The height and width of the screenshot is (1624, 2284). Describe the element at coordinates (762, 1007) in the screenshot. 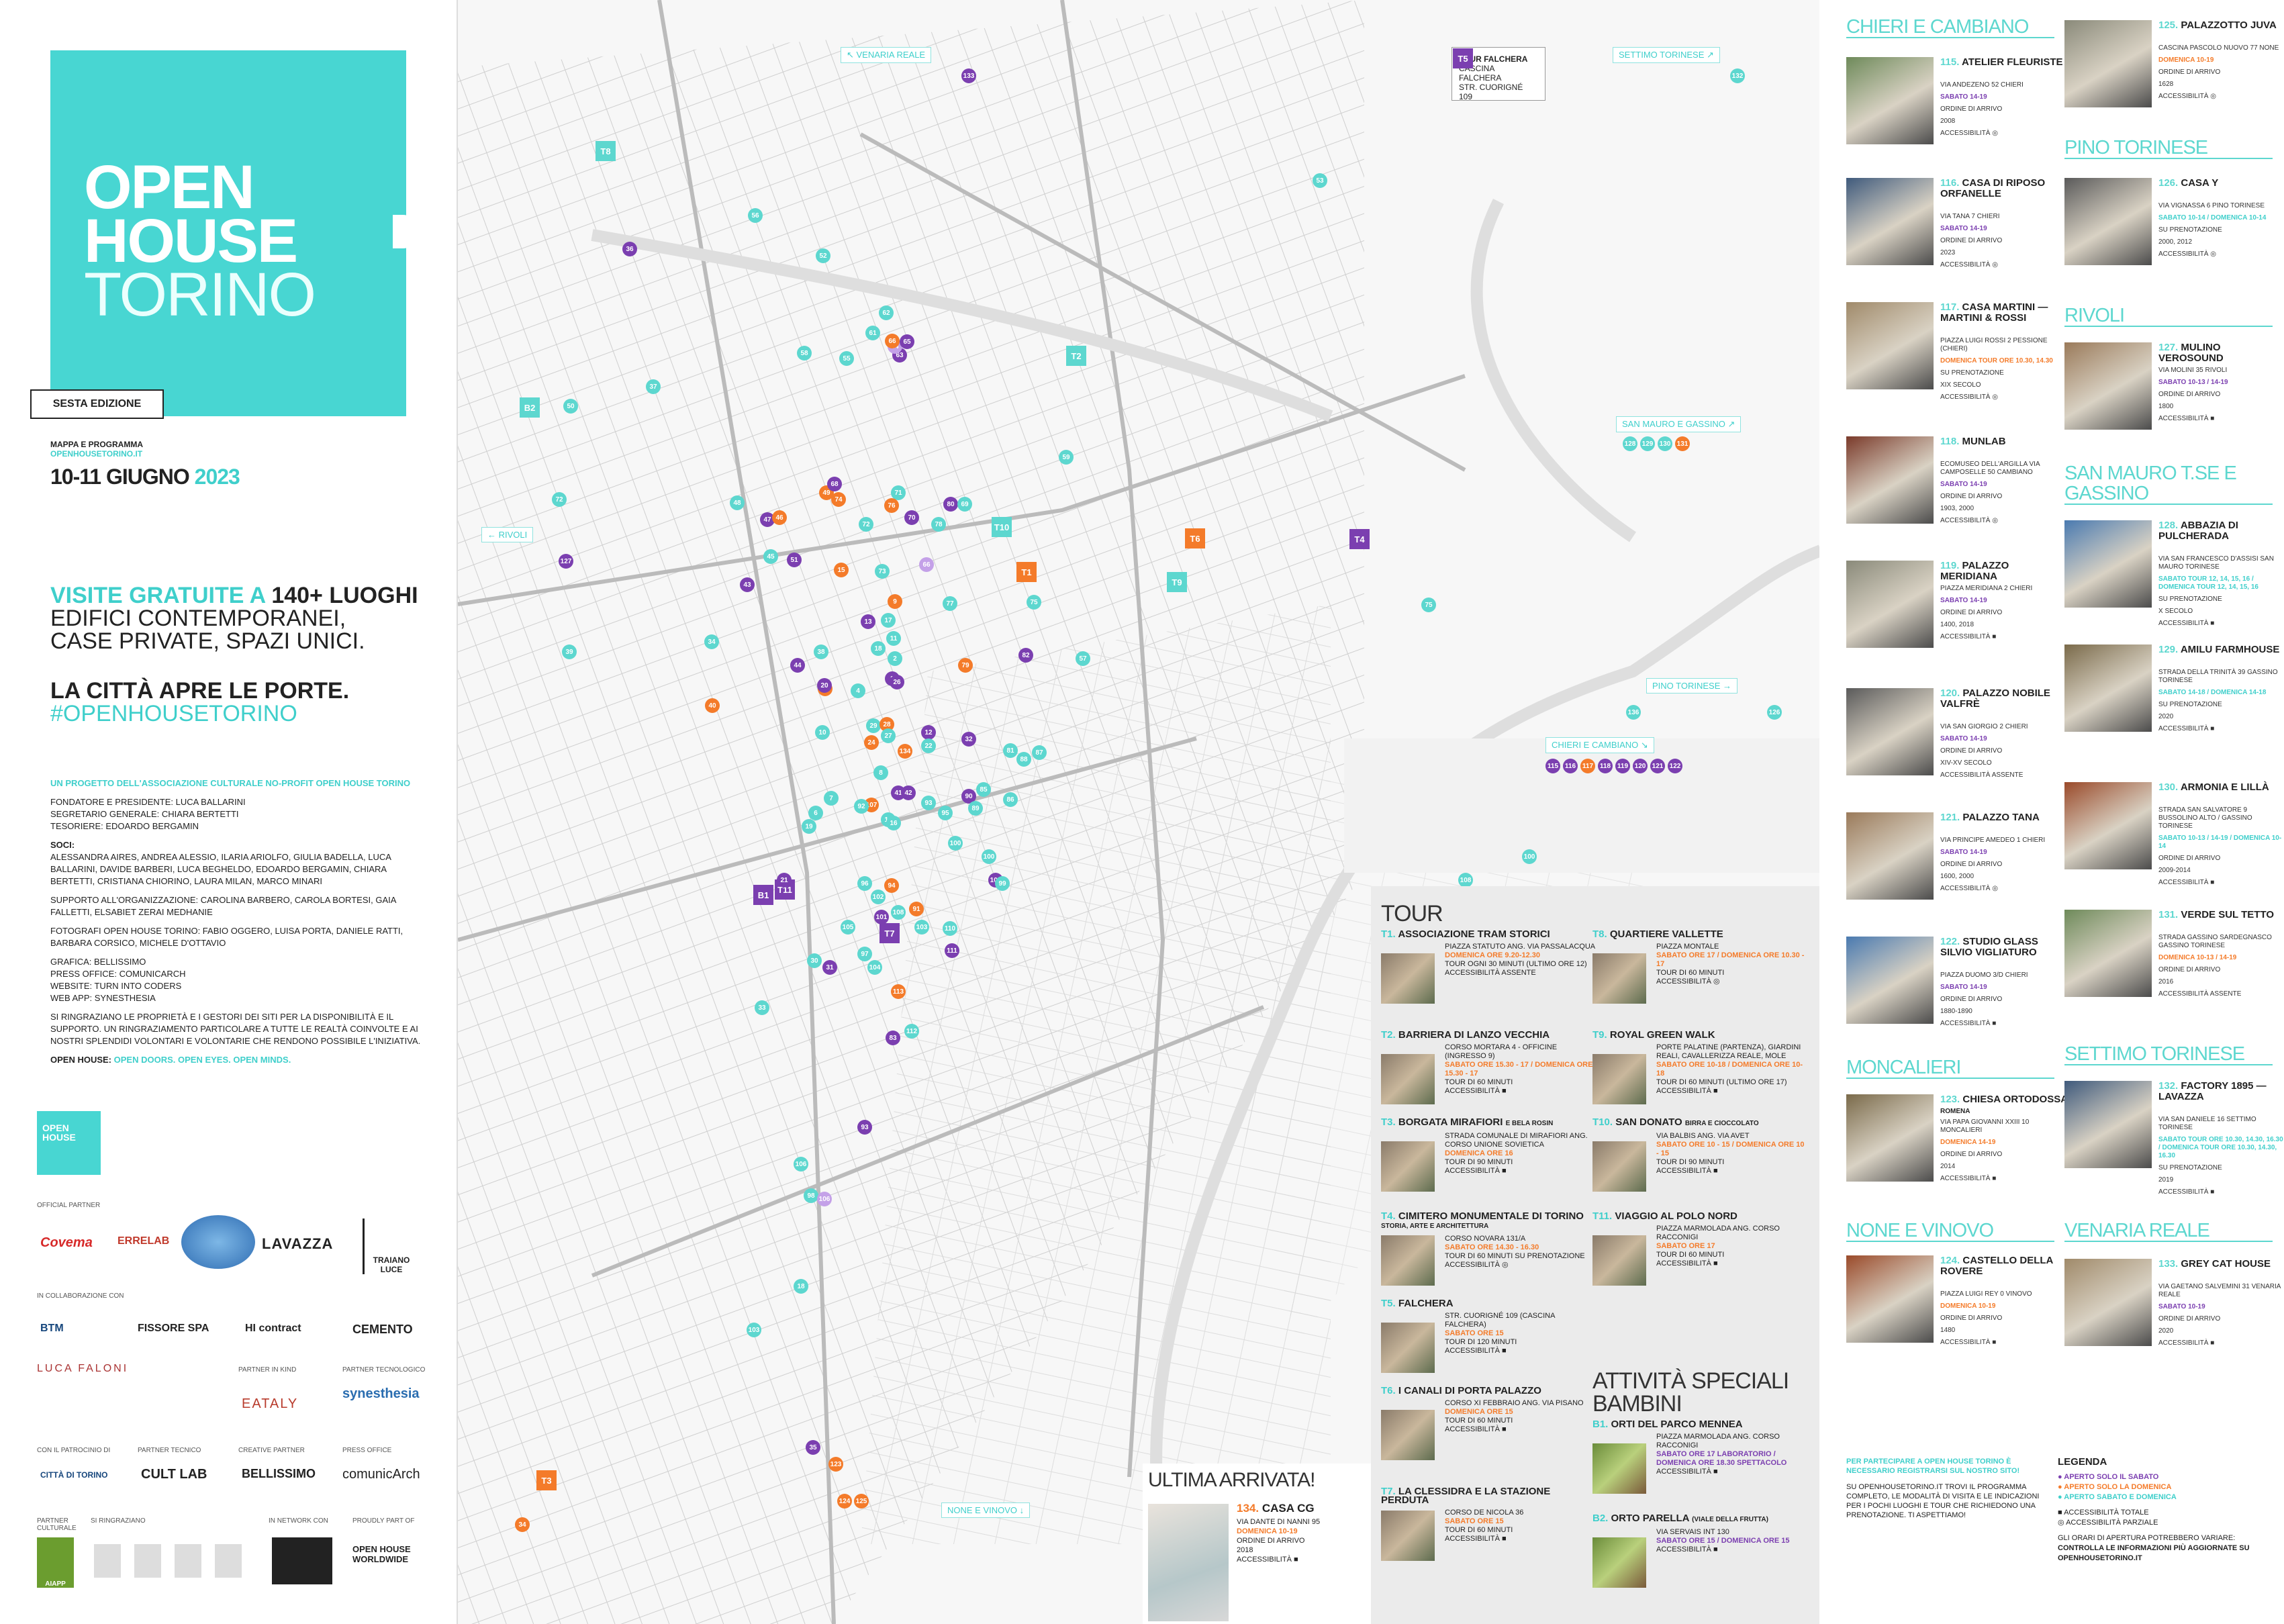

I see `map-pin-33: 33` at that location.